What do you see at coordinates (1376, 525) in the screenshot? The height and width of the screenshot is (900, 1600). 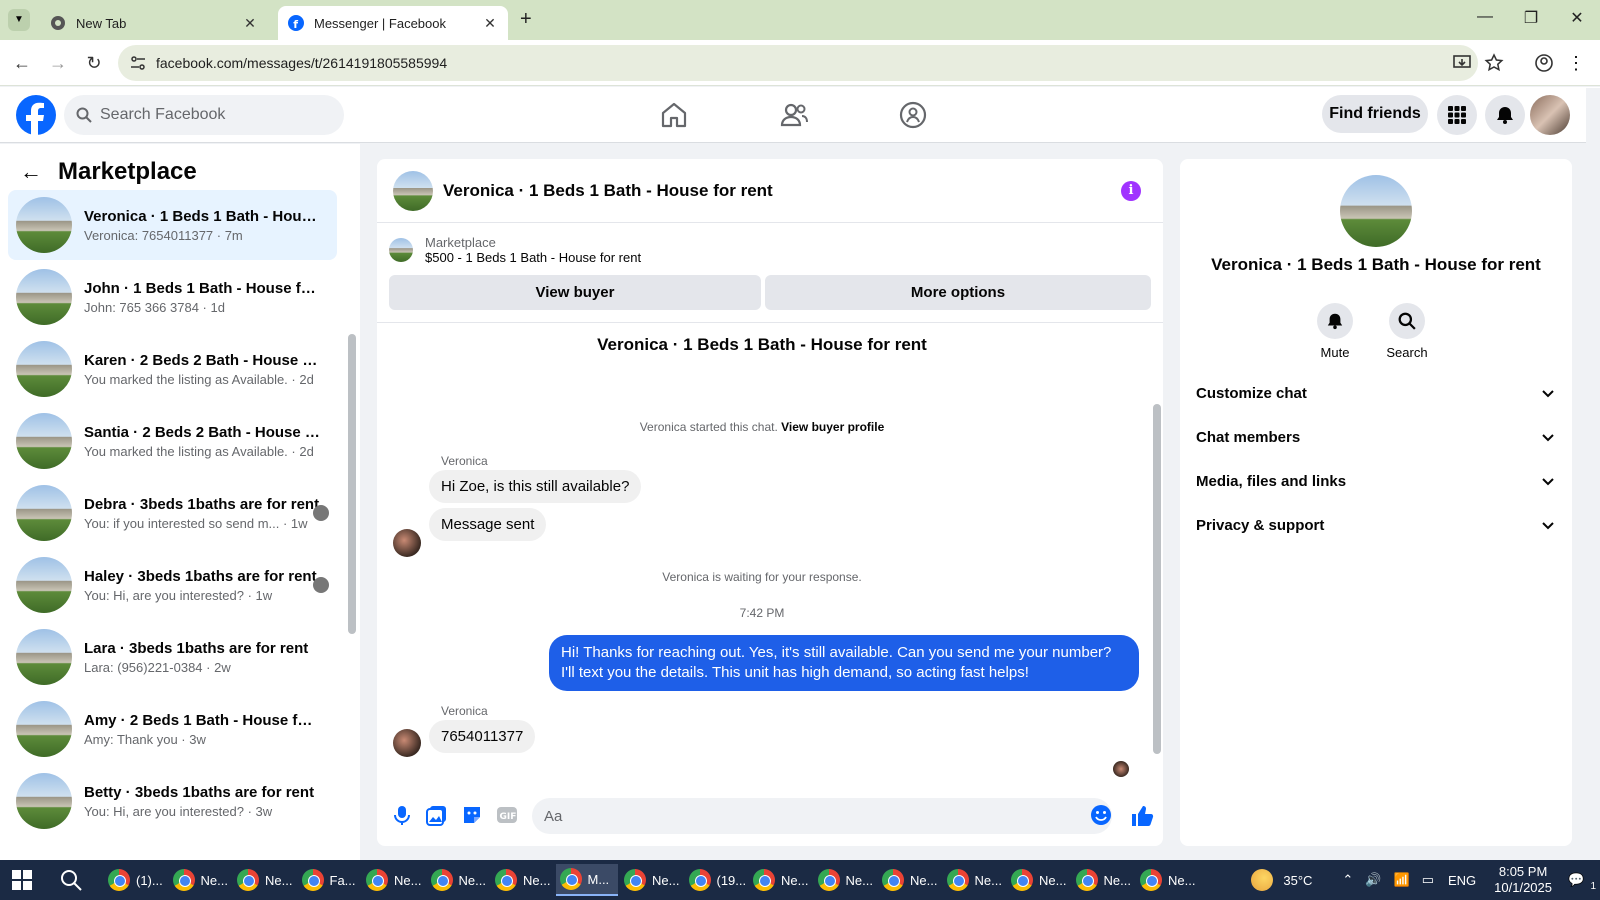 I see `details-section-row: Privacy & support` at bounding box center [1376, 525].